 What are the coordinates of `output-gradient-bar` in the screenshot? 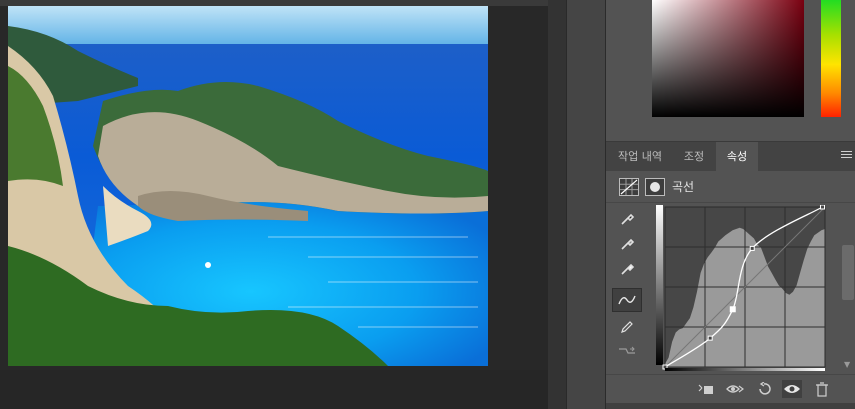 It's located at (659, 285).